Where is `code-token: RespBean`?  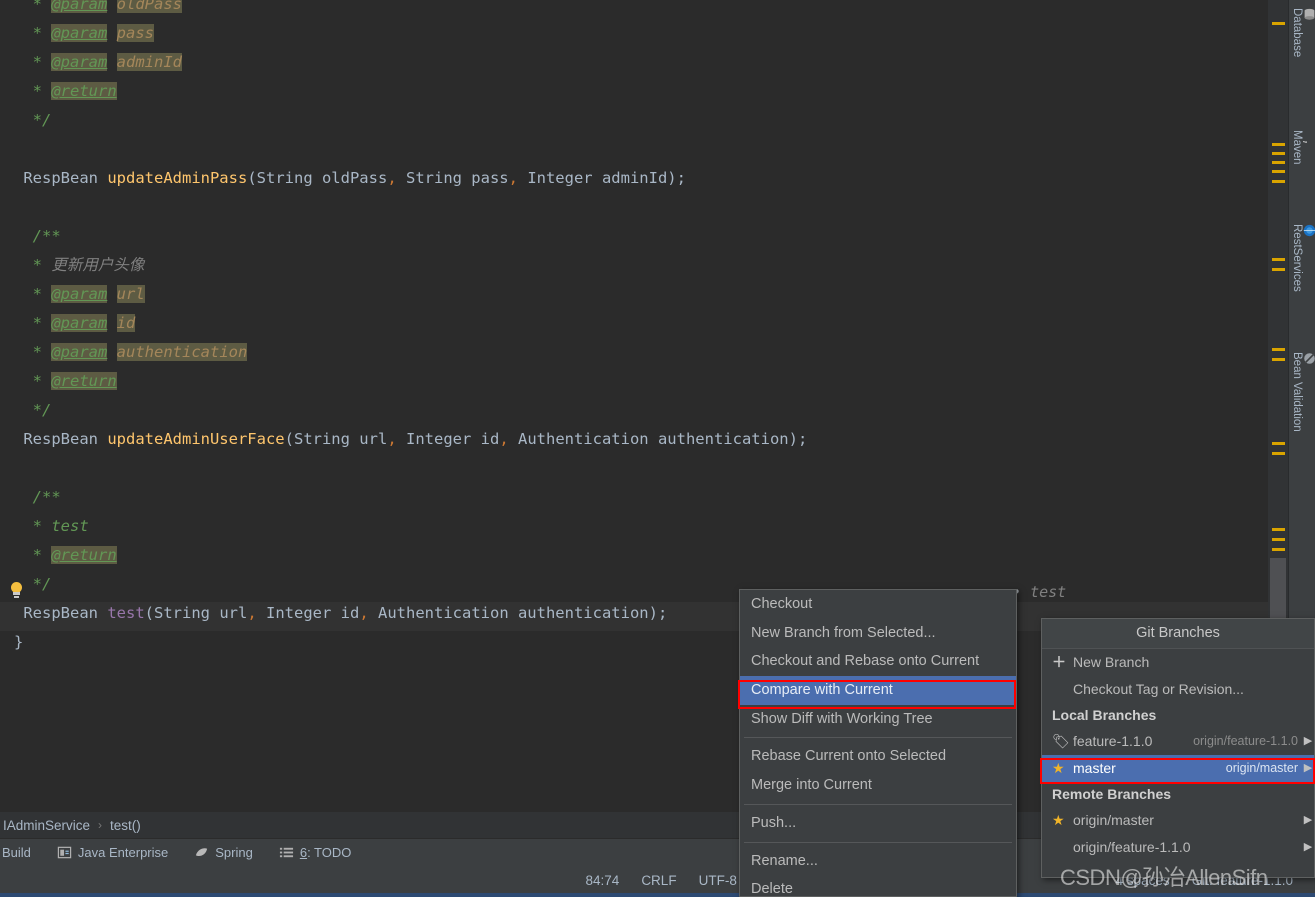 code-token: RespBean is located at coordinates (61, 613).